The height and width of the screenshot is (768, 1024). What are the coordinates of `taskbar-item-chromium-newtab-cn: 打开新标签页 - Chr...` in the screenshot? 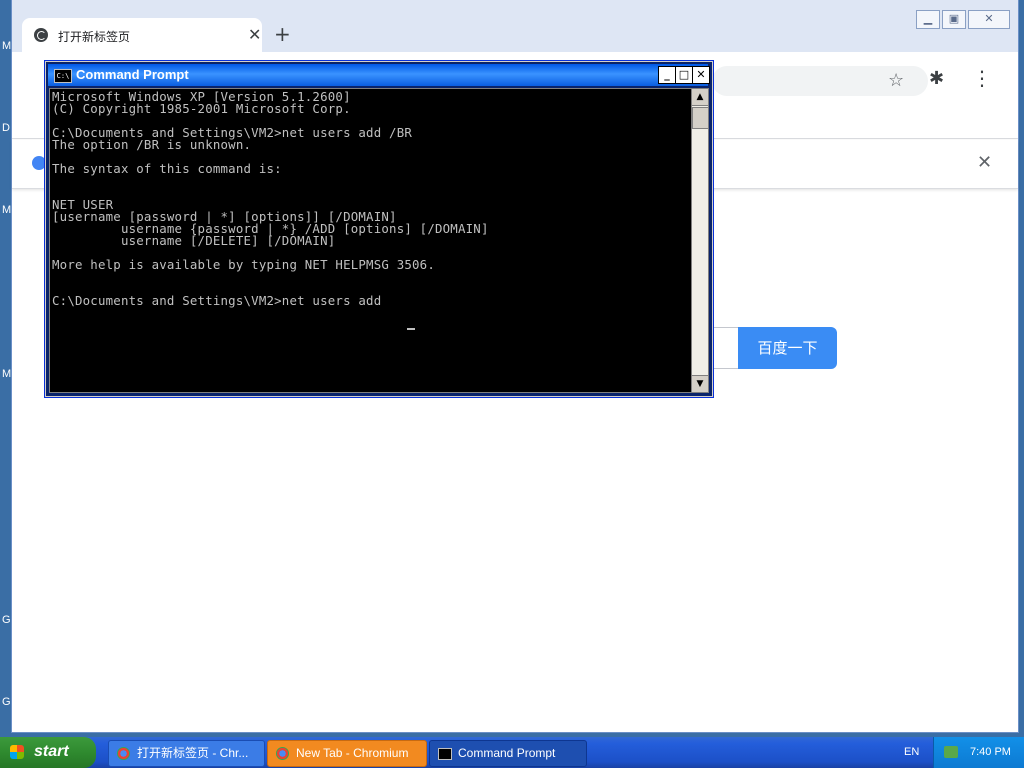 It's located at (186, 753).